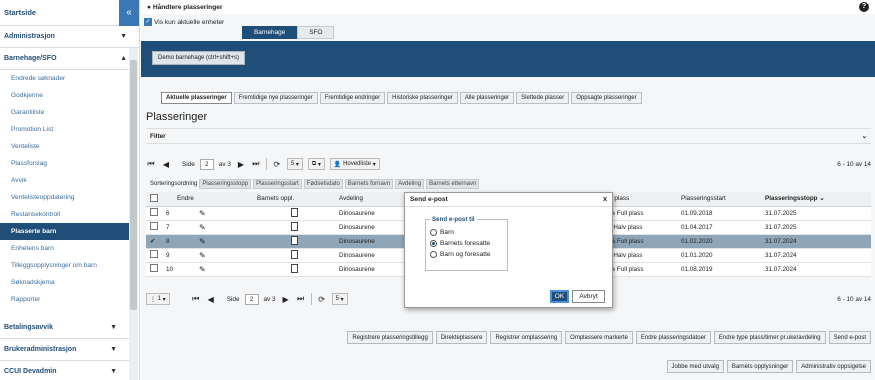  I want to click on chevron-down-icon: ⌄, so click(864, 136).